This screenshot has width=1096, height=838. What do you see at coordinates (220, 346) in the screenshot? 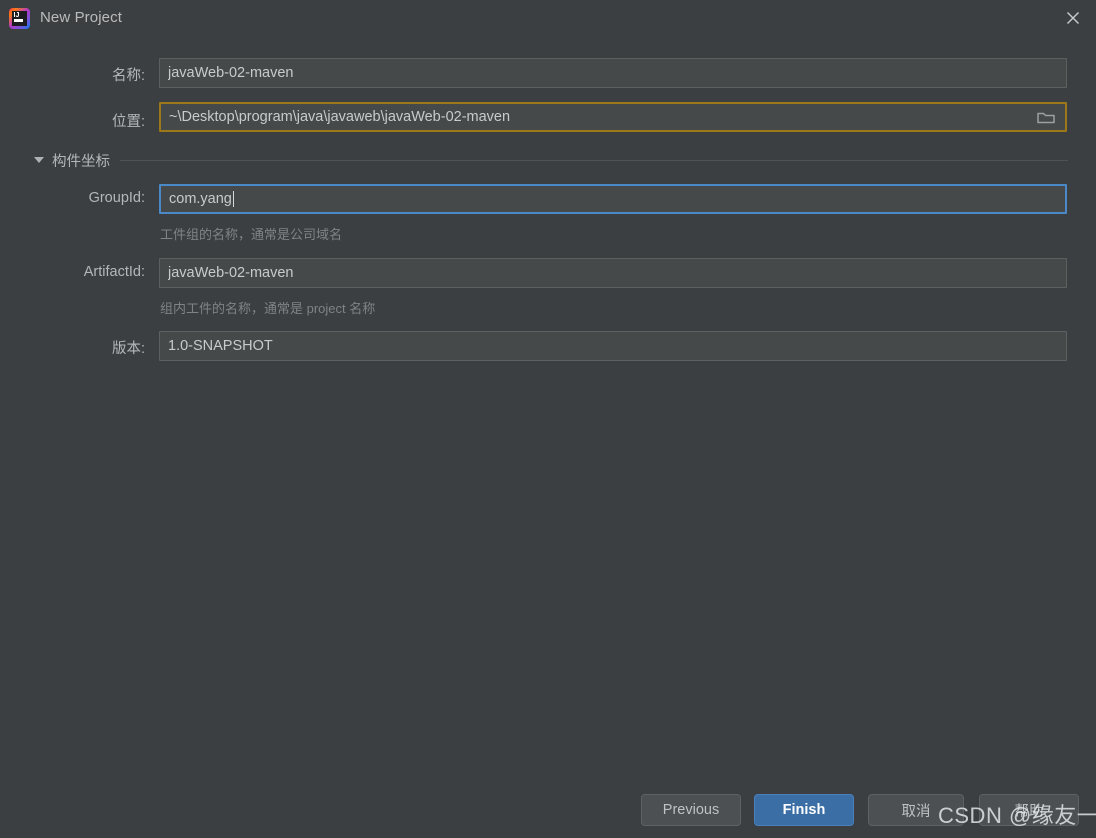
I see `version-input-value: 1.0-SNAPSHOT` at bounding box center [220, 346].